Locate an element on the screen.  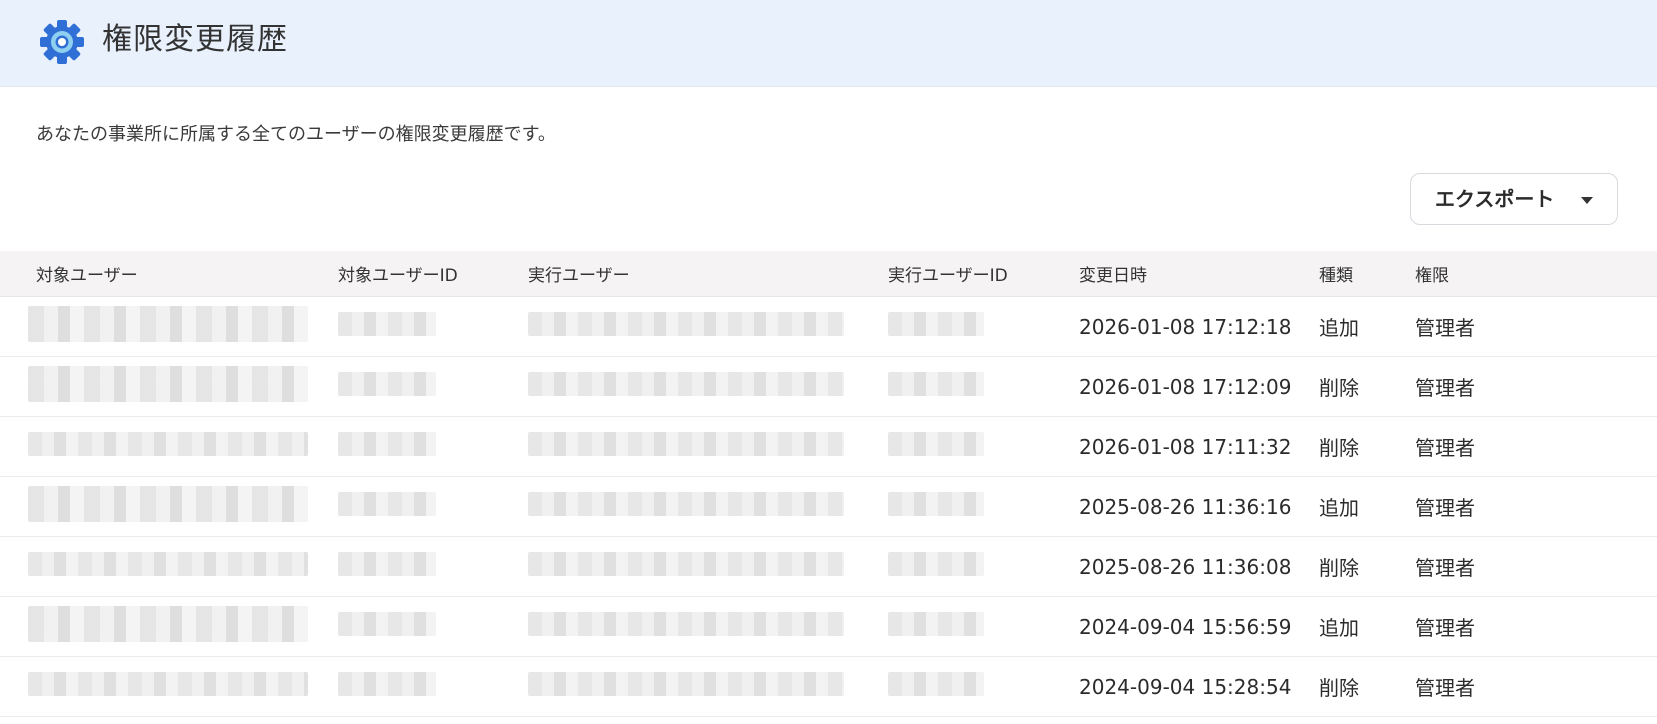
column-header-executor-user: 実行ユーザー is located at coordinates (708, 274).